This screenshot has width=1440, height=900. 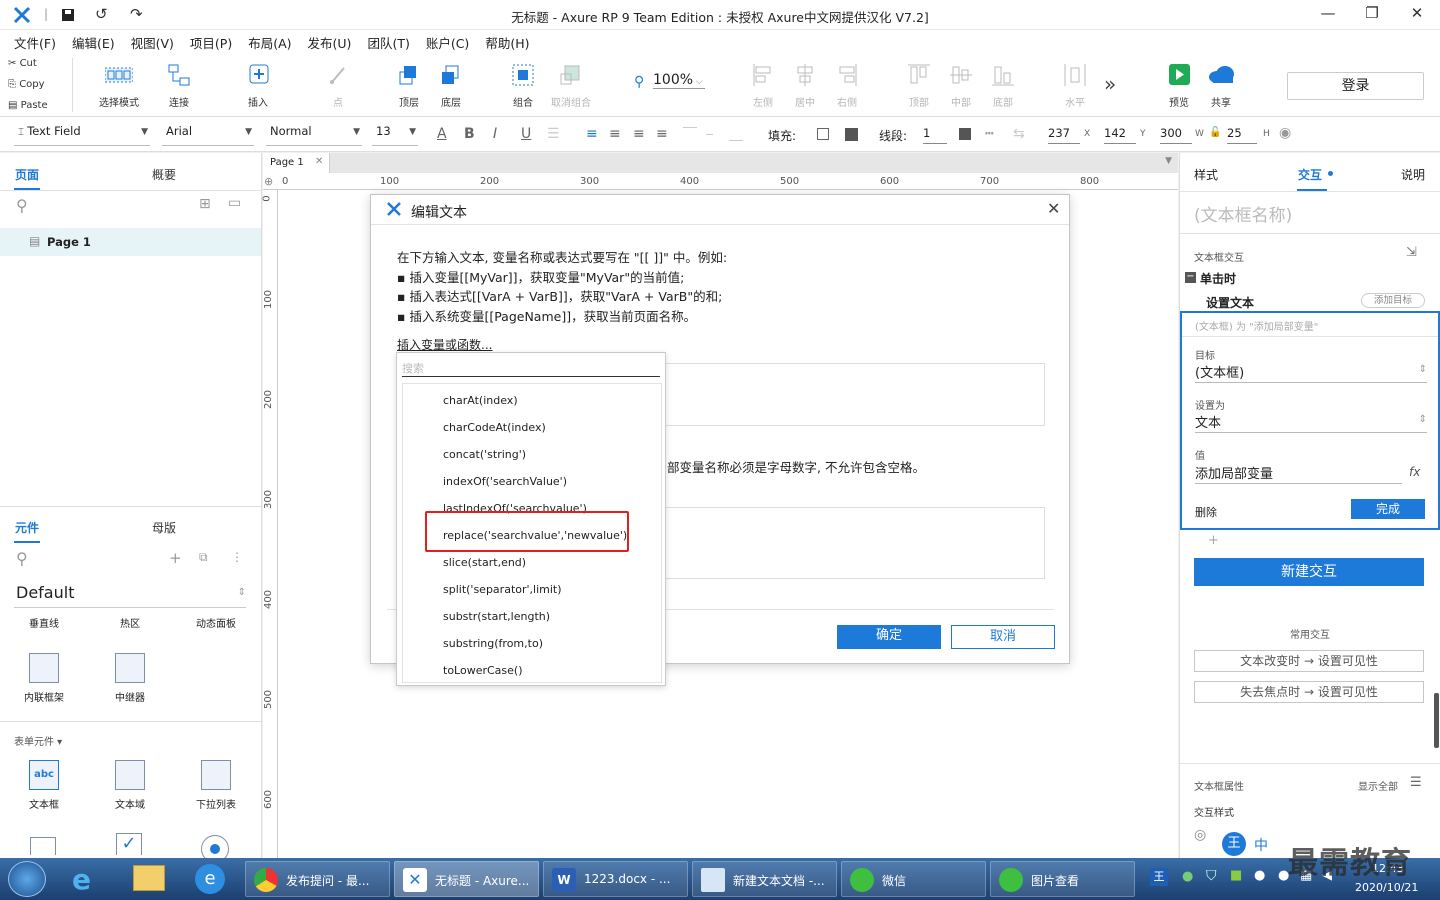 I want to click on add-library-icon: +, so click(x=175, y=558).